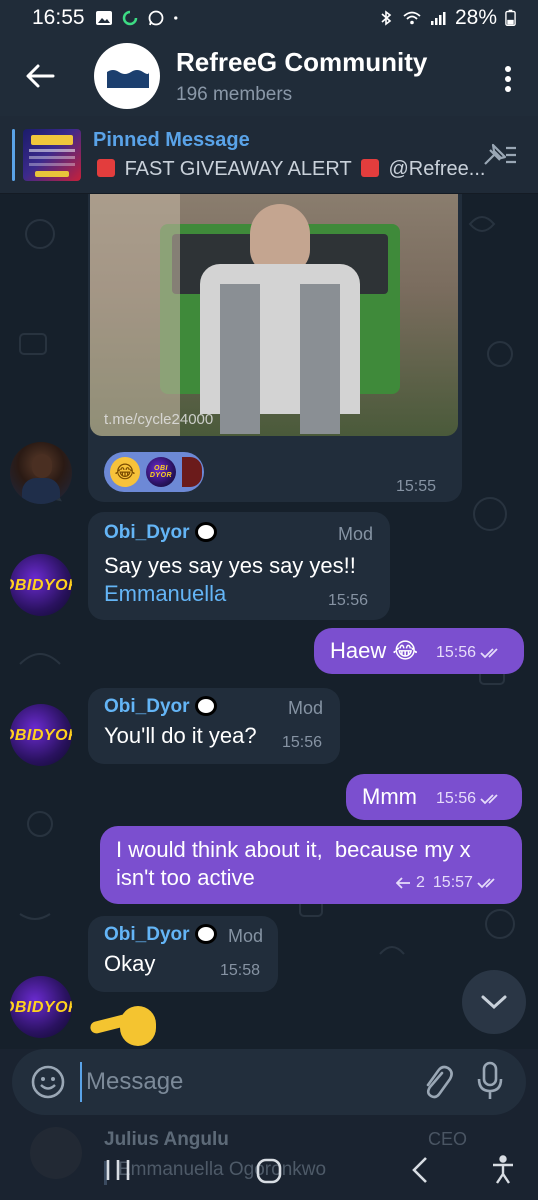 This screenshot has height=1200, width=538. I want to click on user-avatar, so click(41, 473).